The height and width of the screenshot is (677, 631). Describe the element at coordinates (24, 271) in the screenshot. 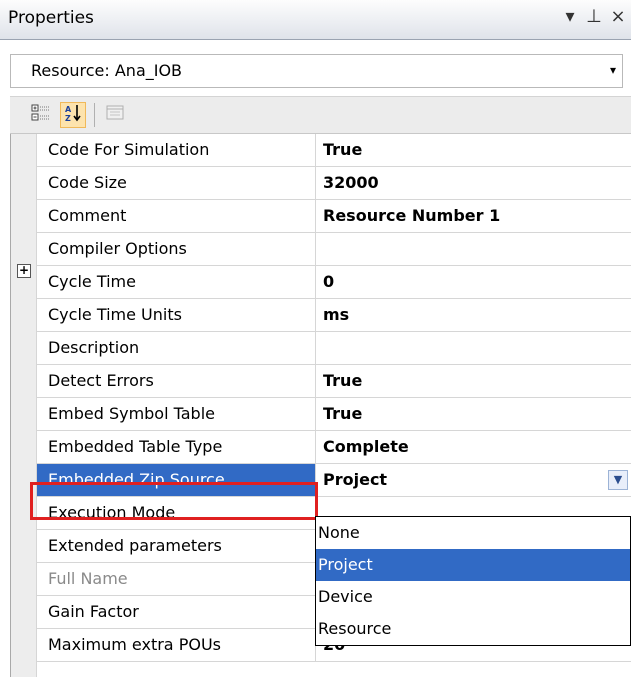

I see `expand-icon: +` at that location.